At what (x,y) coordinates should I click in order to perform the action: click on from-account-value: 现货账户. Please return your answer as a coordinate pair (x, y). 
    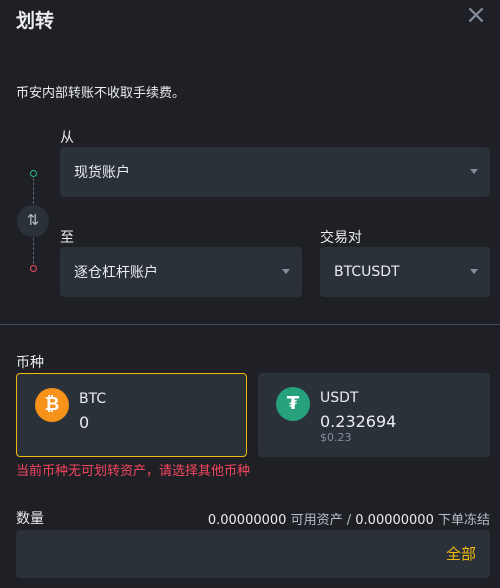
    Looking at the image, I should click on (102, 173).